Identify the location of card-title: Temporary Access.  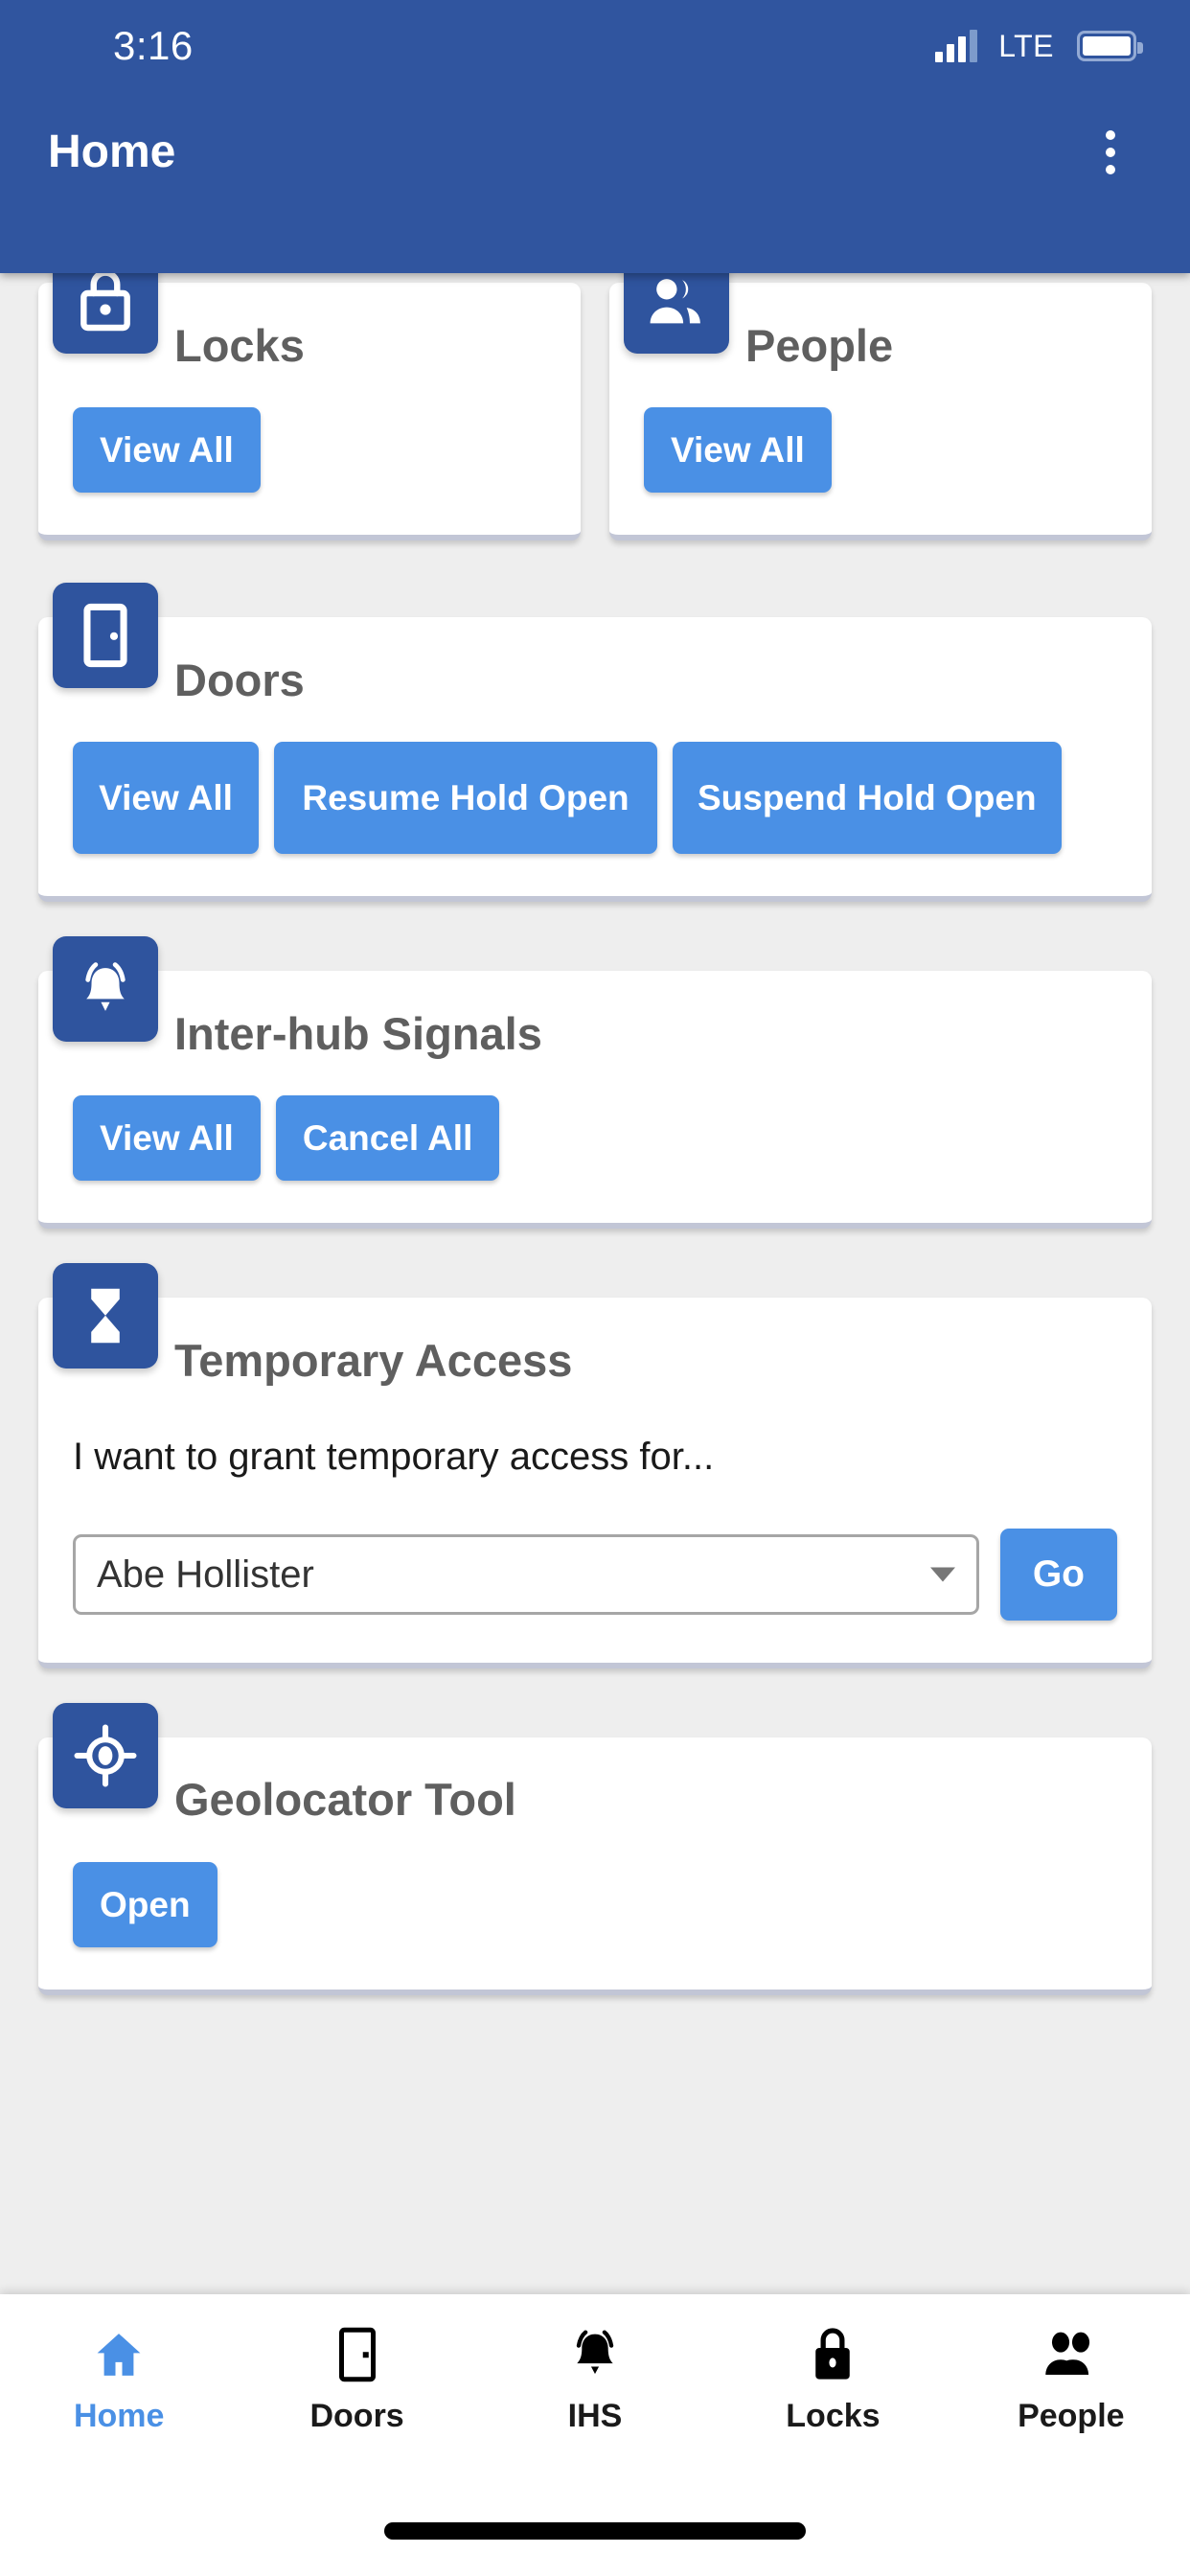
(374, 1360).